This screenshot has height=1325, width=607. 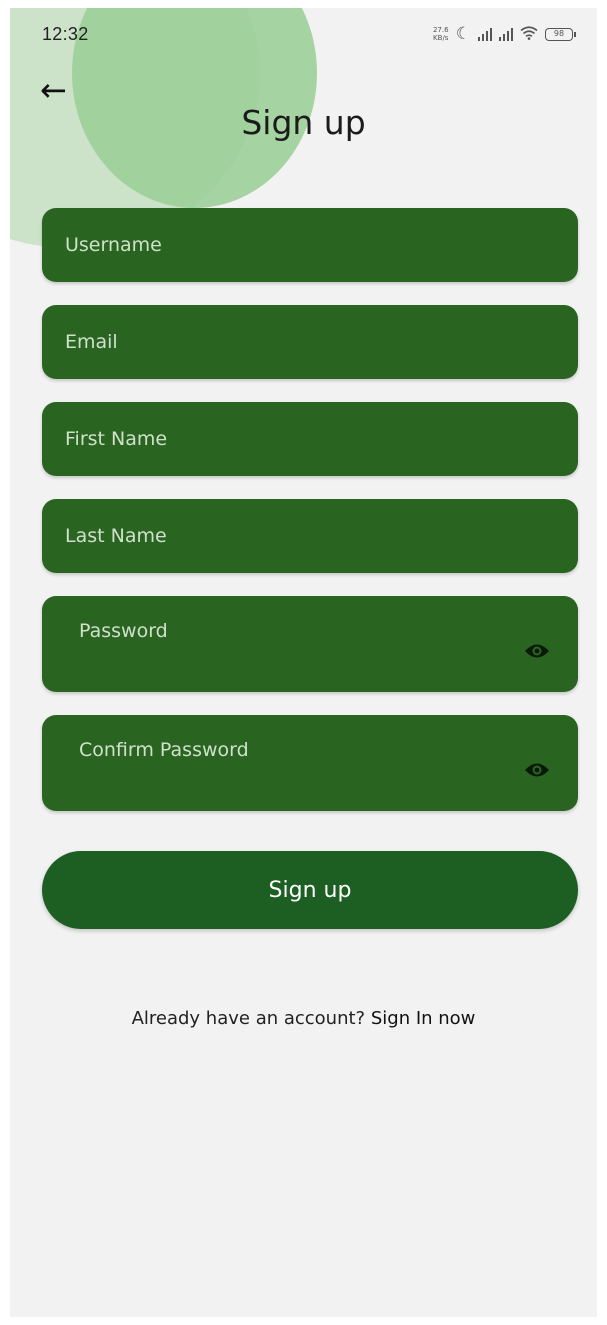 I want to click on page-title: Sign up, so click(x=303, y=122).